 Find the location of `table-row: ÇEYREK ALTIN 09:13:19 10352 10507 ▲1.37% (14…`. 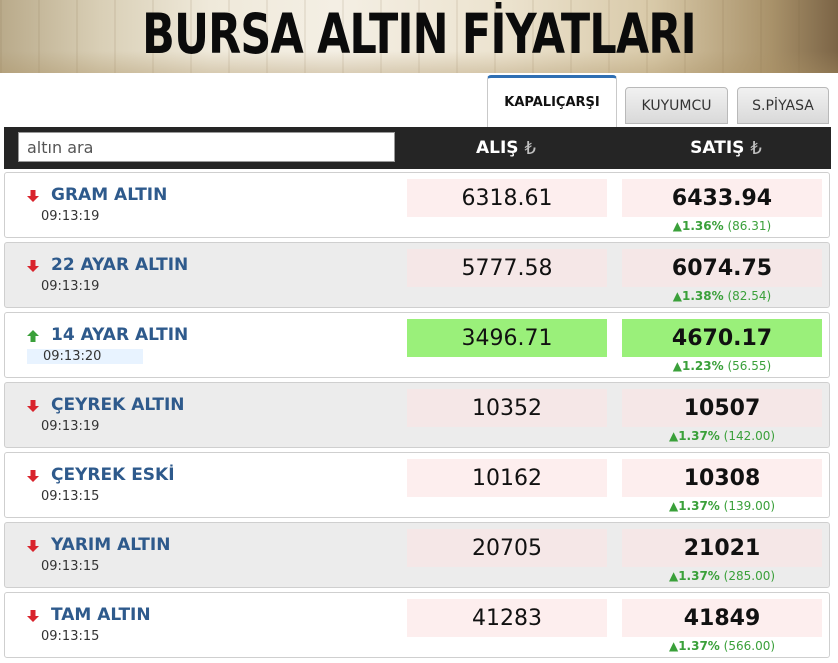

table-row: ÇEYREK ALTIN 09:13:19 10352 10507 ▲1.37% (14… is located at coordinates (417, 415).